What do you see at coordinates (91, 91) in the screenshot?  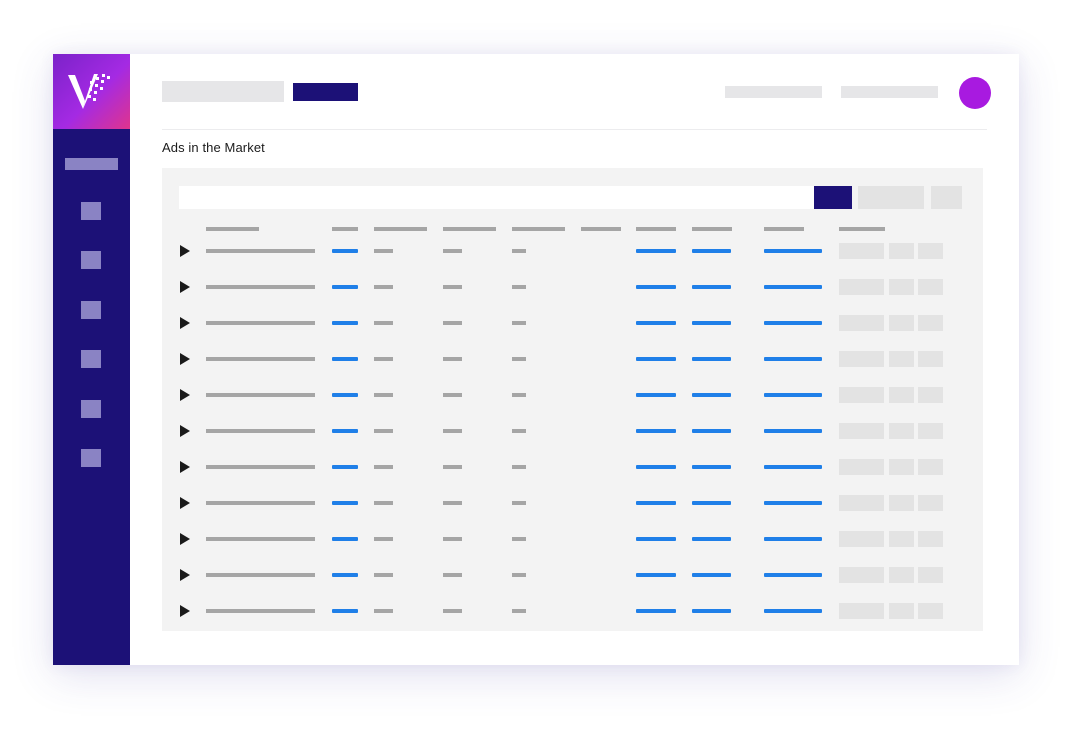 I see `logo` at bounding box center [91, 91].